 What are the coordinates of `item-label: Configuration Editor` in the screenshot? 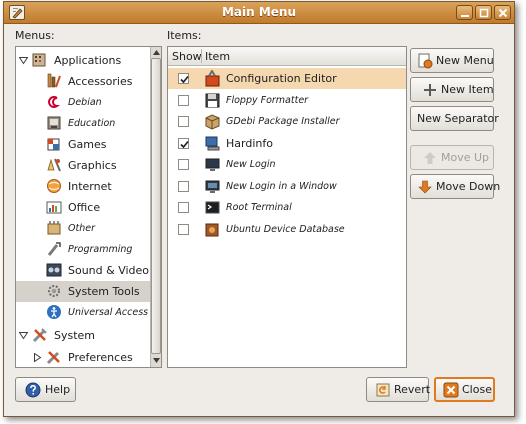 It's located at (281, 78).